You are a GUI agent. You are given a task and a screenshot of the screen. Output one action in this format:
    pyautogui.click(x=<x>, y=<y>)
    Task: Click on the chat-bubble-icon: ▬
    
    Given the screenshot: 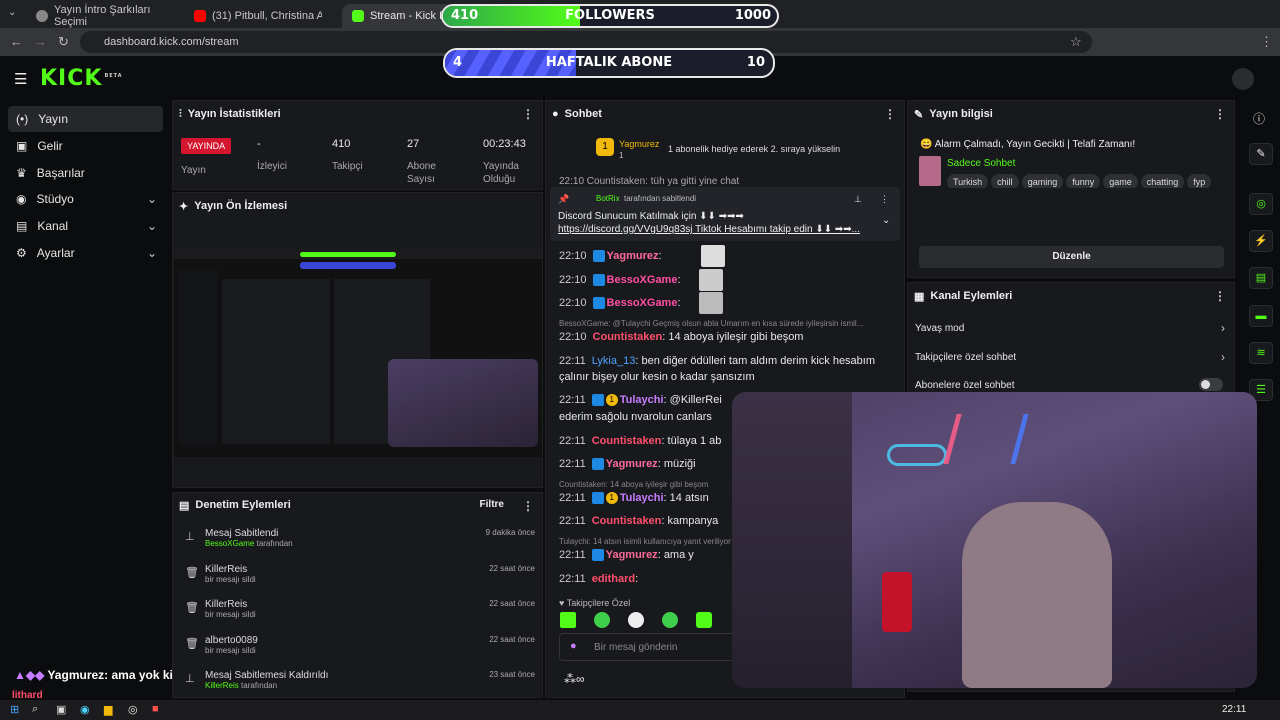 What is the action you would take?
    pyautogui.click(x=1261, y=316)
    